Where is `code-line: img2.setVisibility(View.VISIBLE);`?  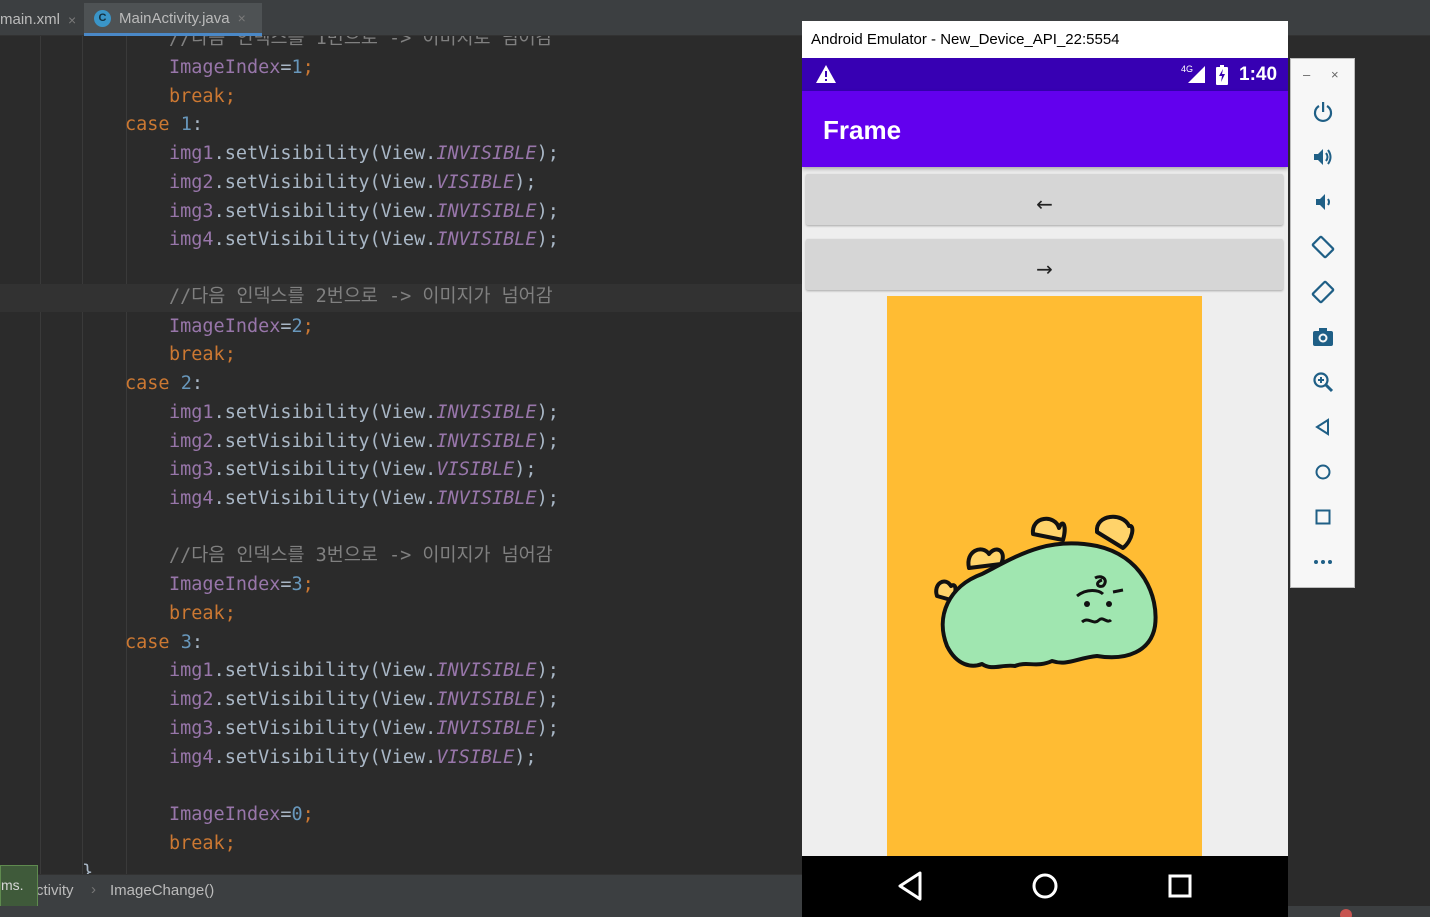
code-line: img2.setVisibility(View.VISIBLE); is located at coordinates (353, 182).